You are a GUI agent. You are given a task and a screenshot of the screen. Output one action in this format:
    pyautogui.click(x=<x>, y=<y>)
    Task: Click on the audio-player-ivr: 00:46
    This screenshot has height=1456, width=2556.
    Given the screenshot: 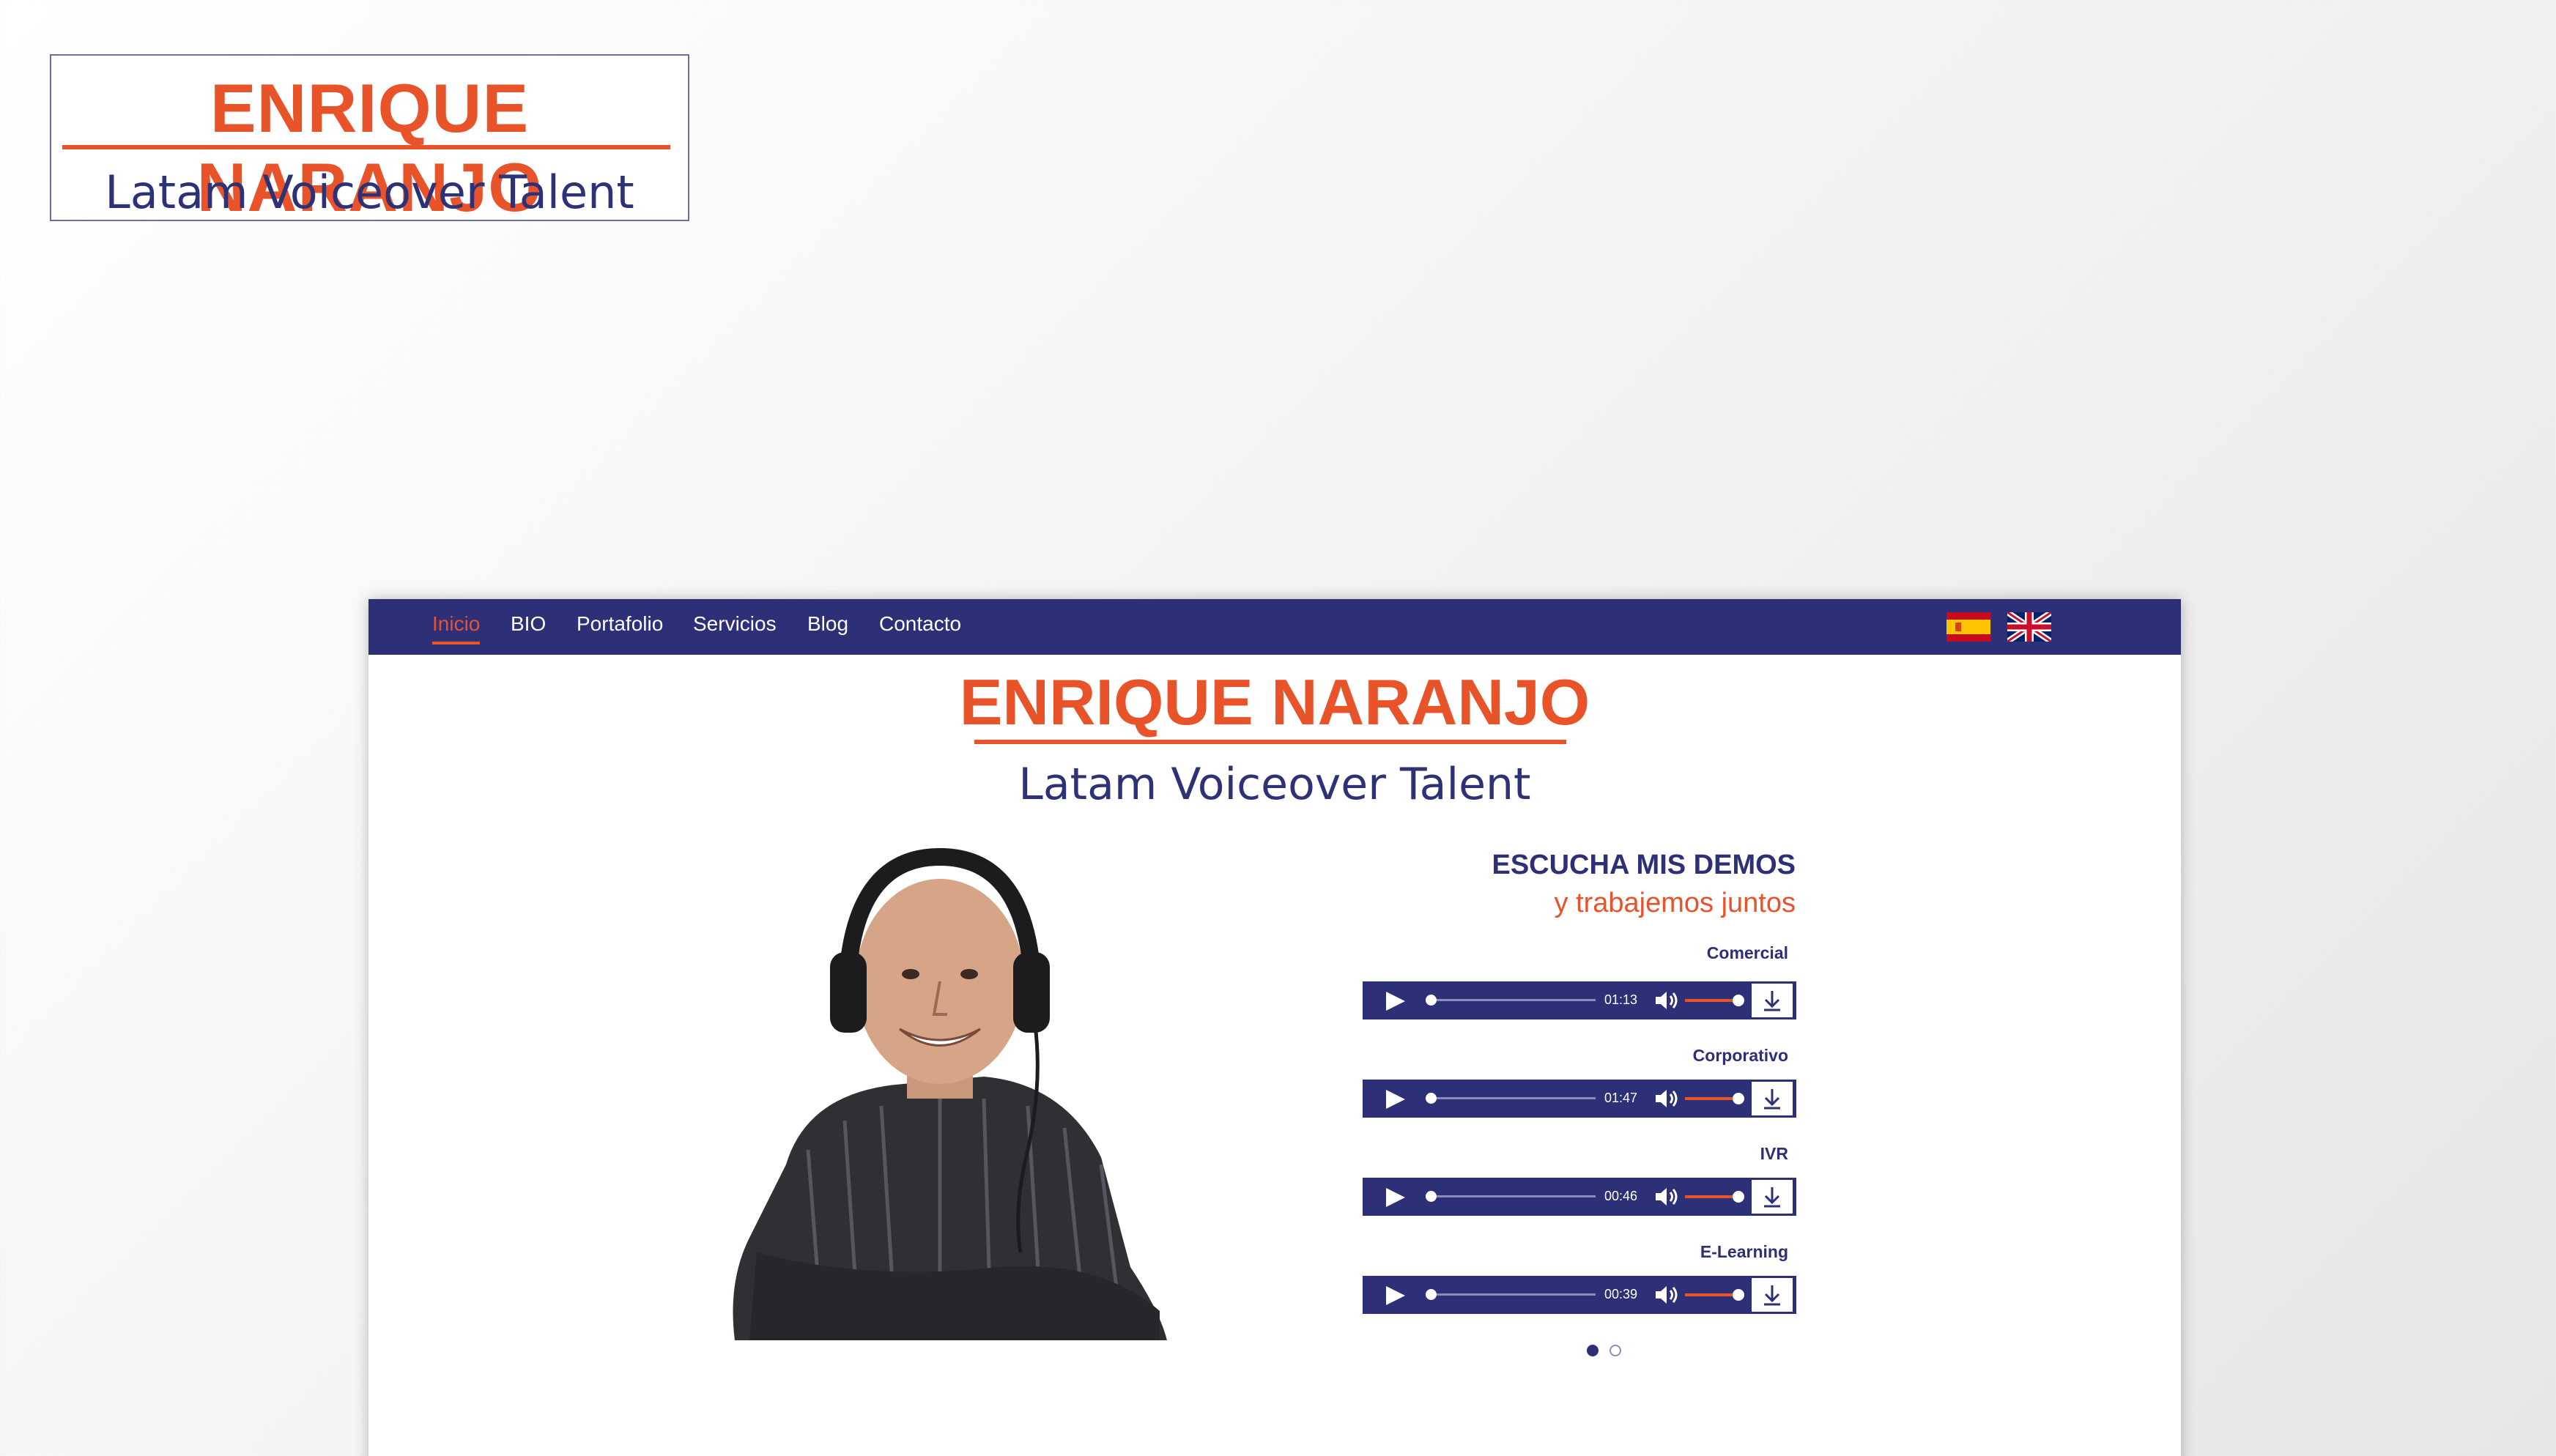 What is the action you would take?
    pyautogui.click(x=1579, y=1197)
    